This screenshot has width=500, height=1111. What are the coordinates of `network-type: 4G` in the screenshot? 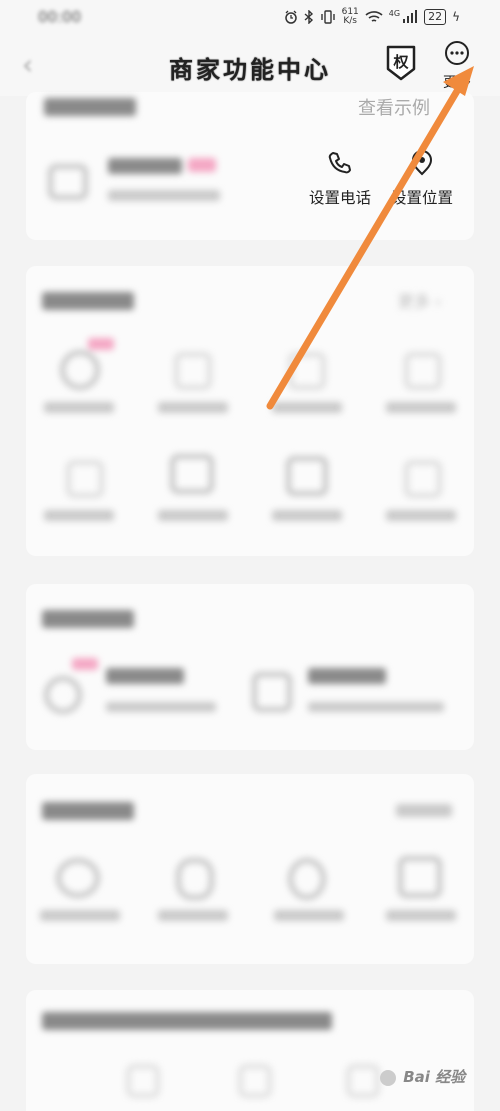 It's located at (394, 13).